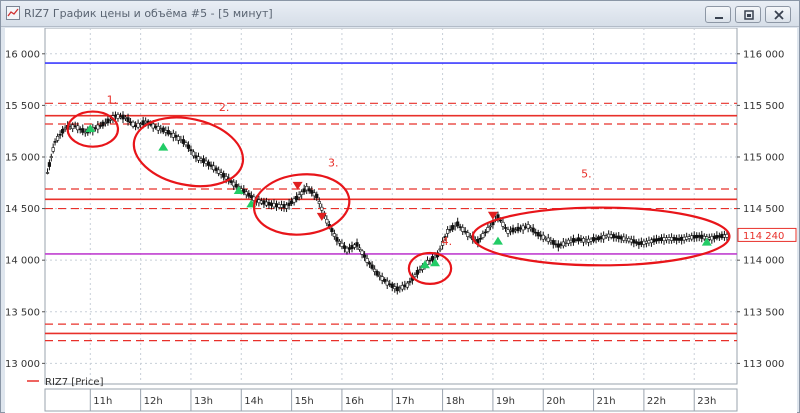 The image size is (800, 413). Describe the element at coordinates (333, 163) in the screenshot. I see `annotation-label: 3.` at that location.